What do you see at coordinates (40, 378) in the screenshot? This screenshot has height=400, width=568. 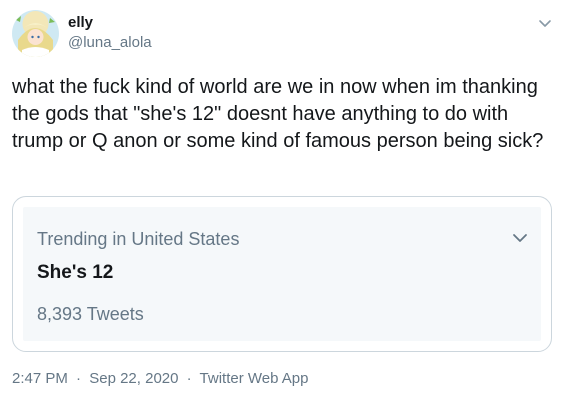 I see `tweet-time: 2:47 PM` at bounding box center [40, 378].